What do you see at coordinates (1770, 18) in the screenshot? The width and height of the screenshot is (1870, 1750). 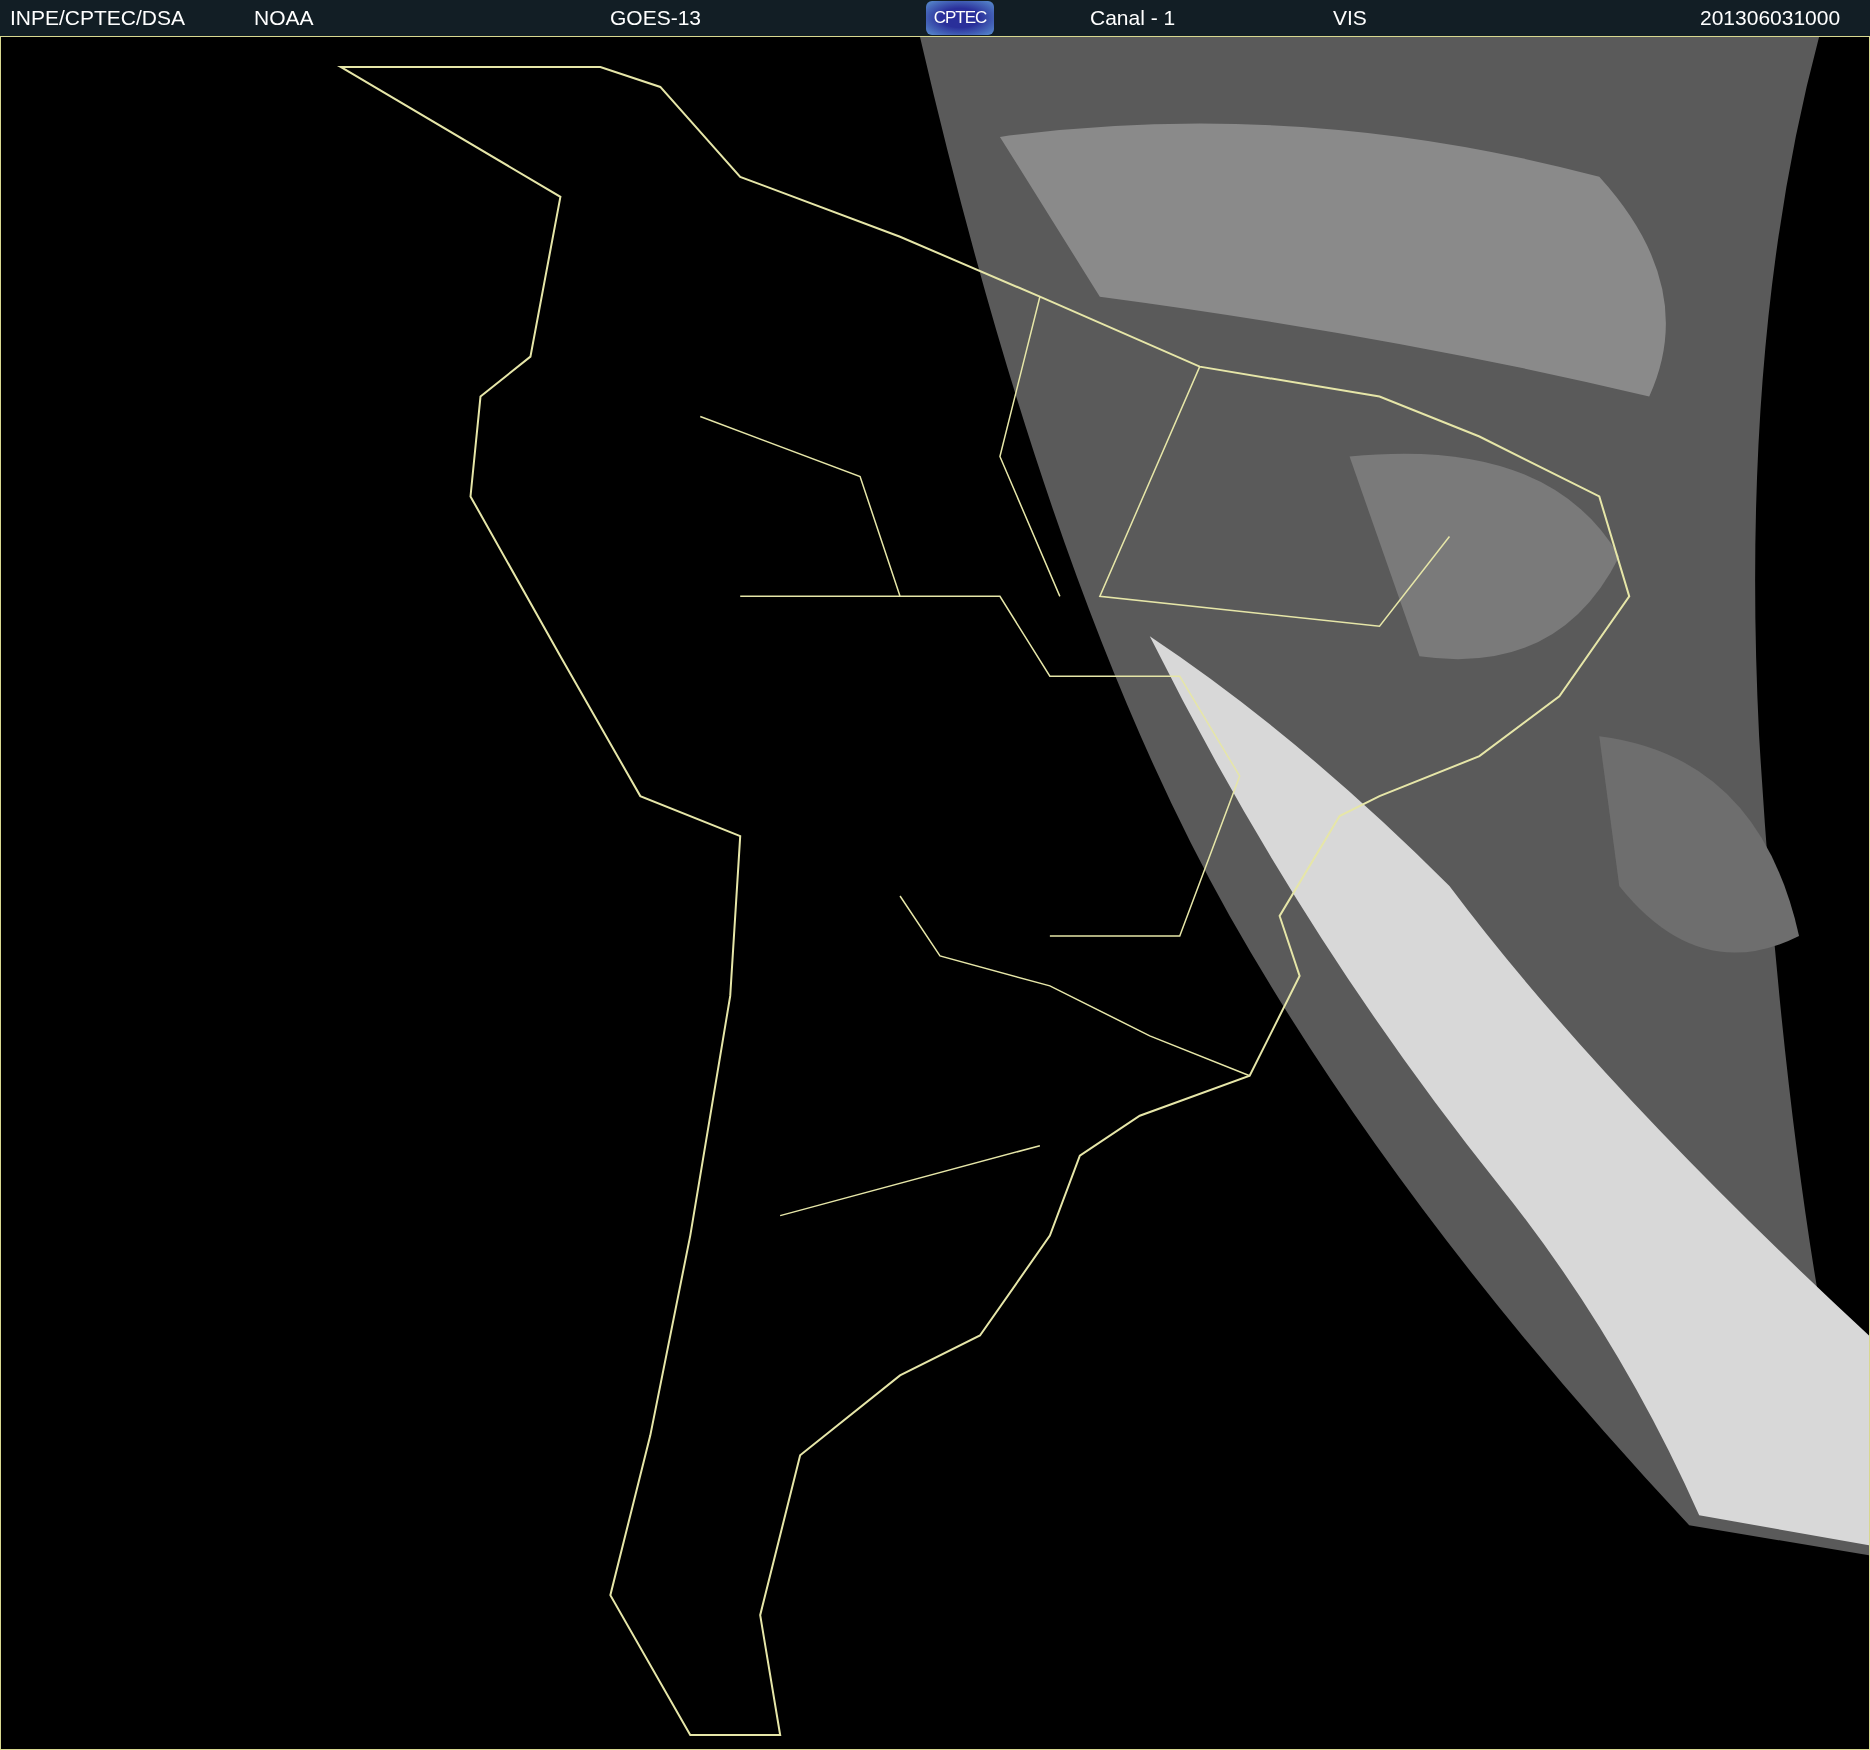 I see `header-label: 201306031000` at bounding box center [1770, 18].